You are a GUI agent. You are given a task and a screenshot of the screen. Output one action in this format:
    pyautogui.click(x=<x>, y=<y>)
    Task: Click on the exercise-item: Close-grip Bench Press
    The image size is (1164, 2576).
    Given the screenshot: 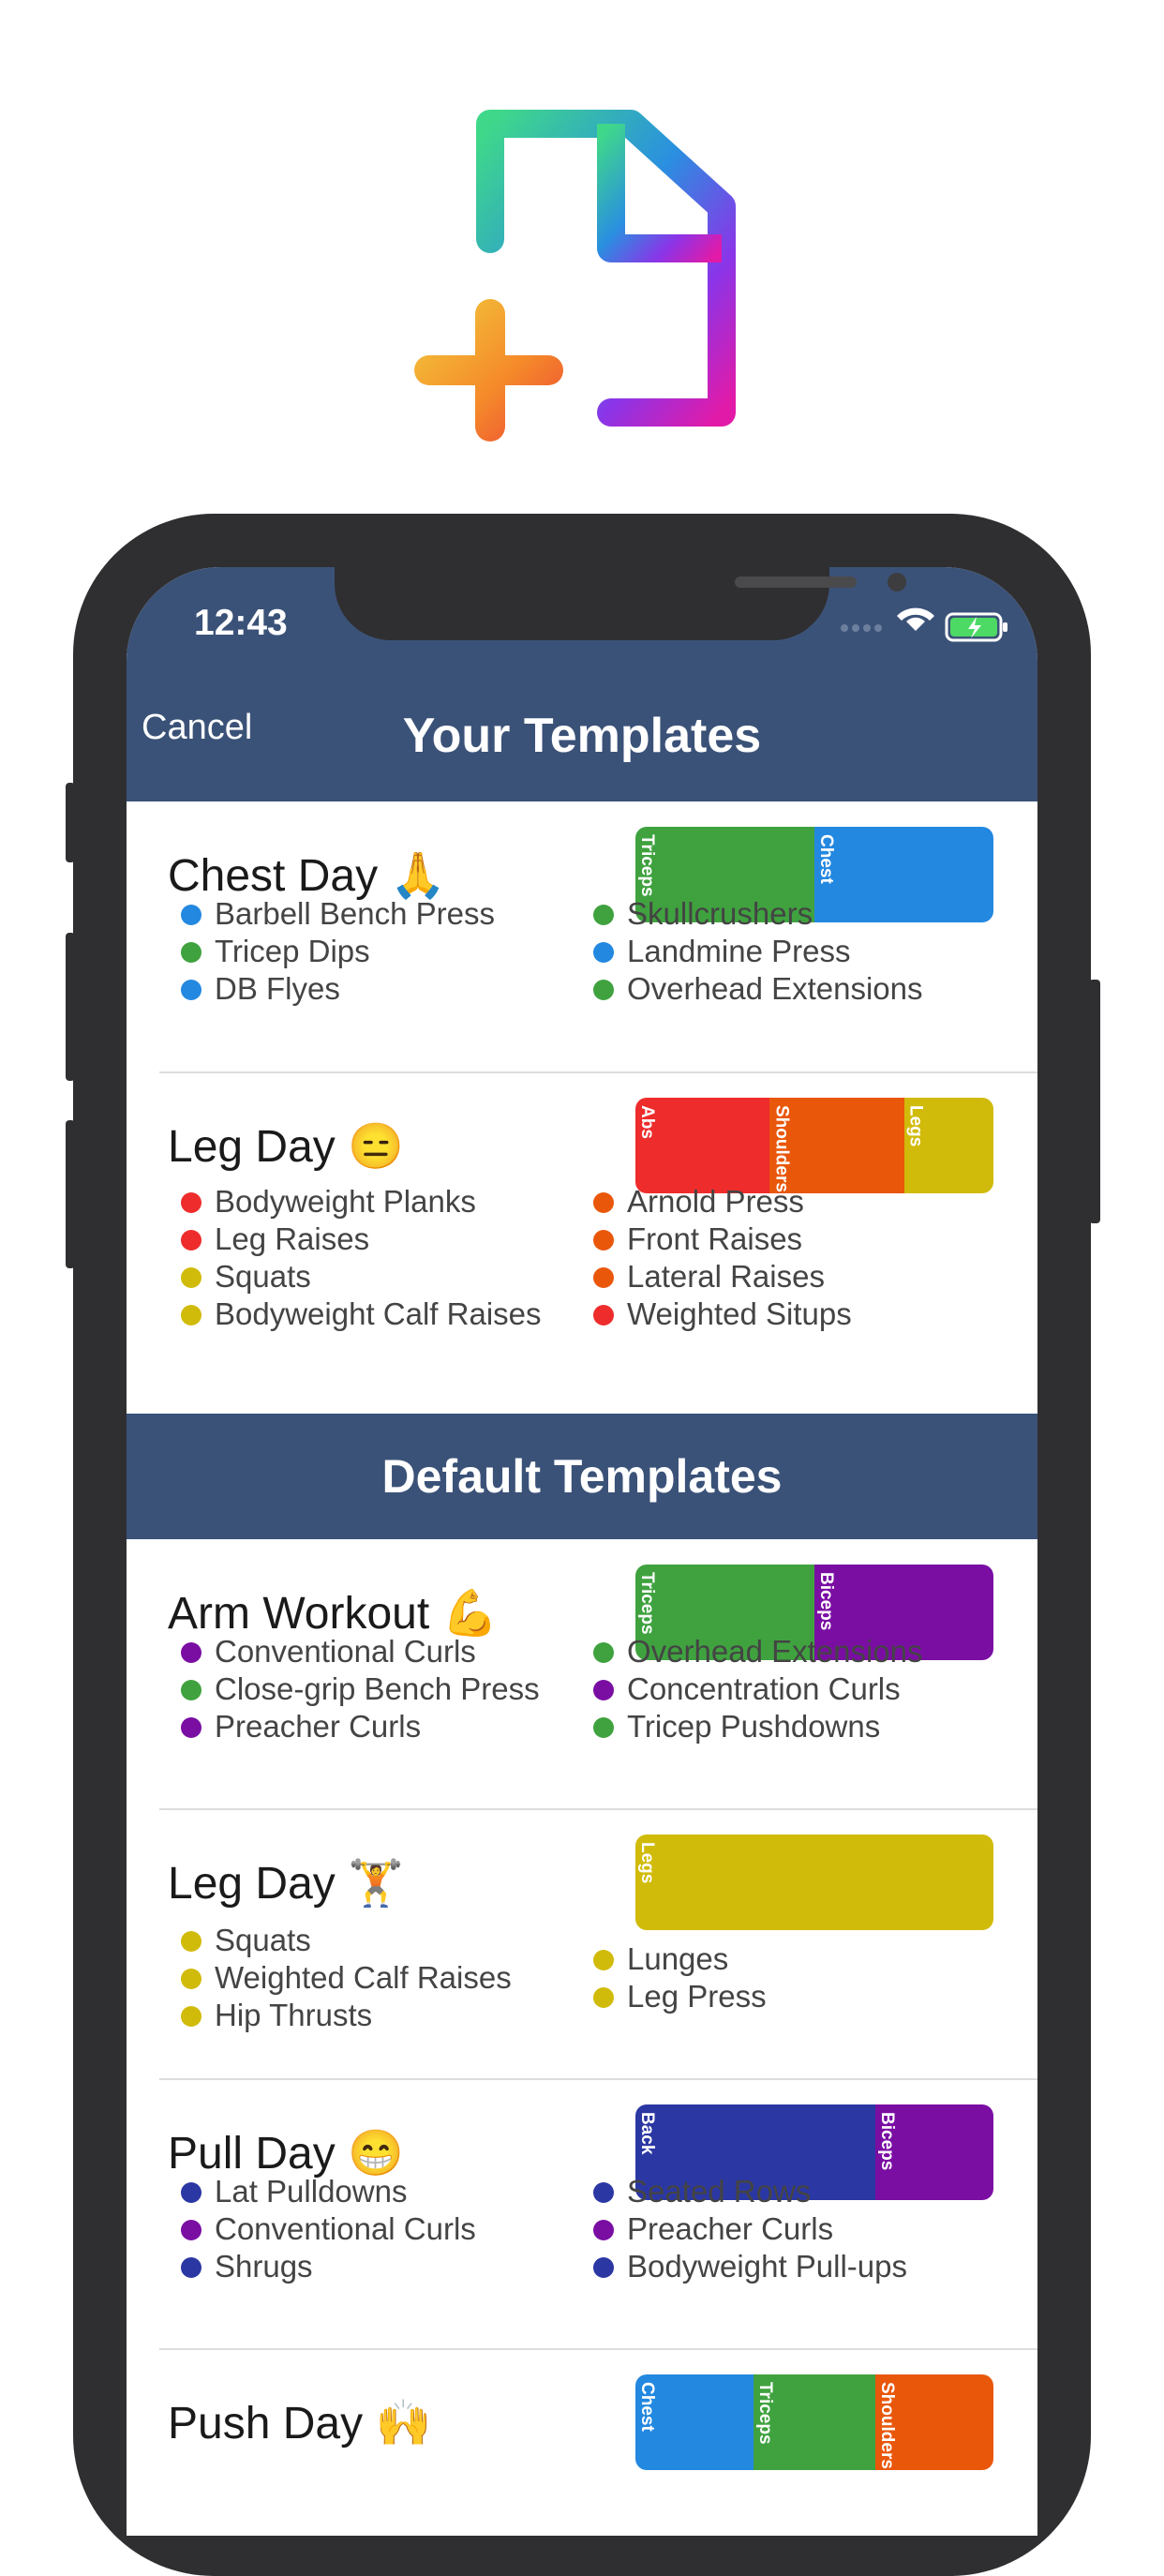 What is the action you would take?
    pyautogui.click(x=360, y=1689)
    